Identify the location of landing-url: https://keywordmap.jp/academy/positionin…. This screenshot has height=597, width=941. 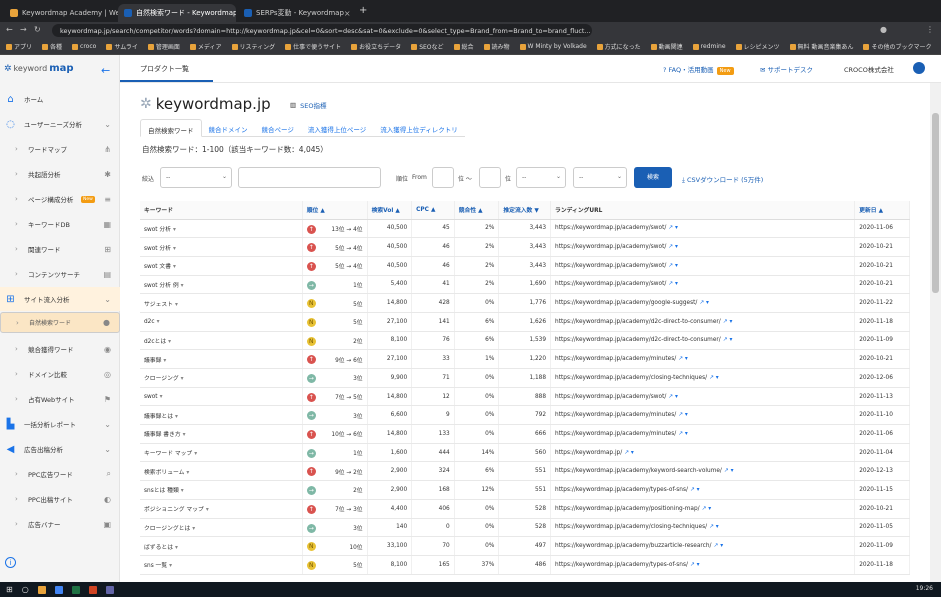
(627, 509).